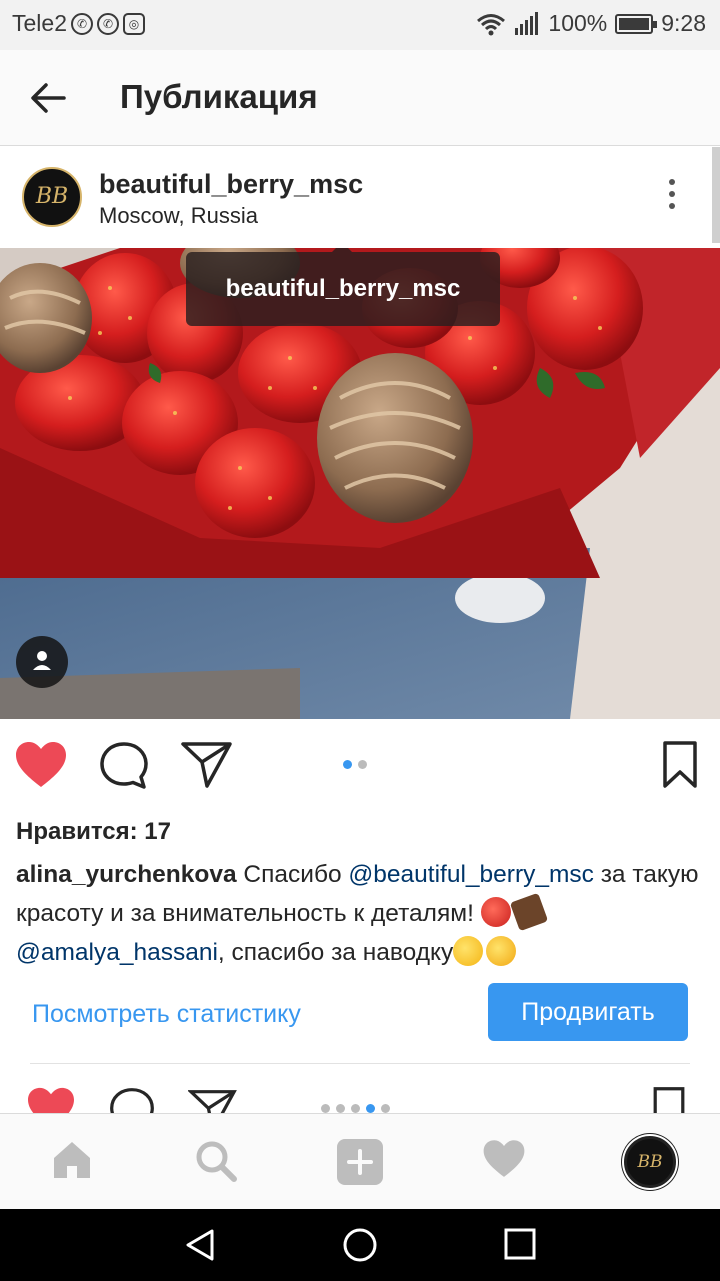 This screenshot has height=1281, width=720. Describe the element at coordinates (107, 23) in the screenshot. I see `viber-icon: ✆` at that location.